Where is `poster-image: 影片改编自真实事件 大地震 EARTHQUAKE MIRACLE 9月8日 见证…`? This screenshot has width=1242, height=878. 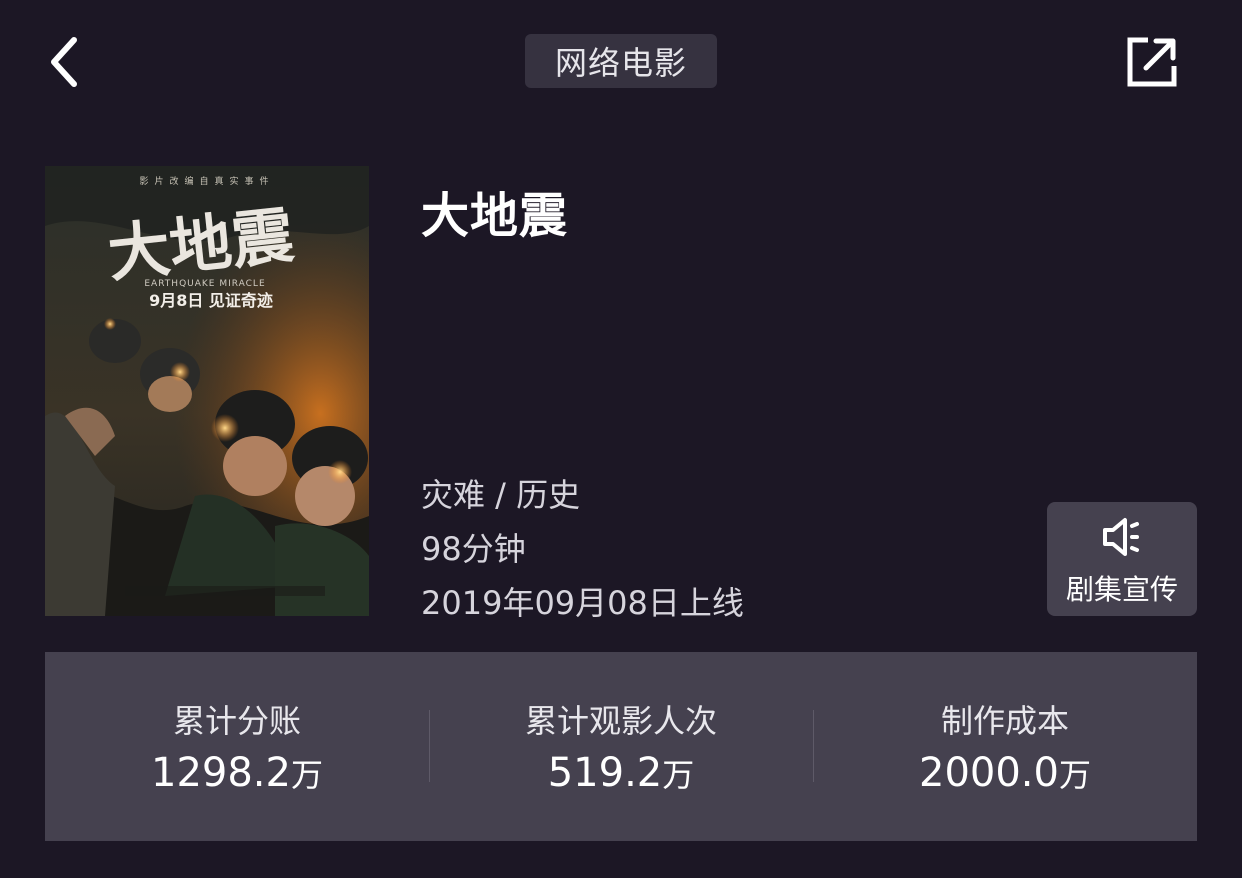
poster-image: 影片改编自真实事件 大地震 EARTHQUAKE MIRACLE 9月8日 见证… is located at coordinates (207, 391).